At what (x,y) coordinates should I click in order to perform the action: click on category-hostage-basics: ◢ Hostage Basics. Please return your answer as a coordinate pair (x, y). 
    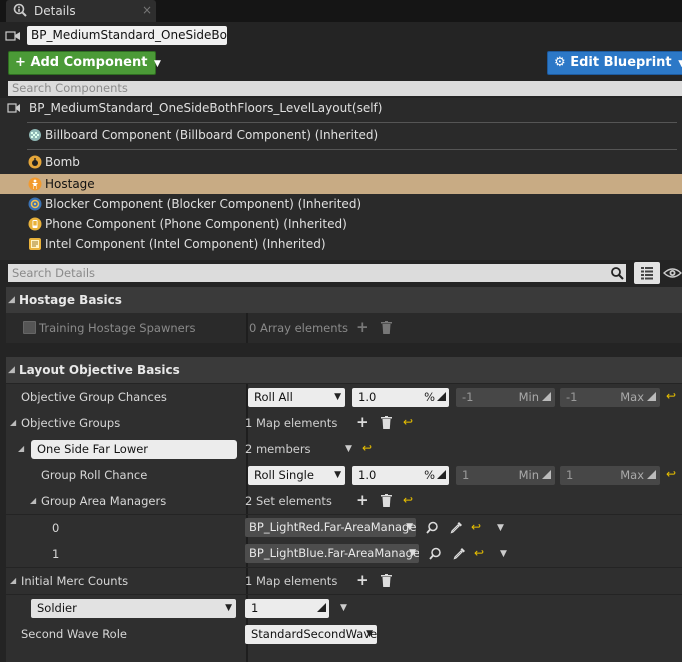
    Looking at the image, I should click on (344, 300).